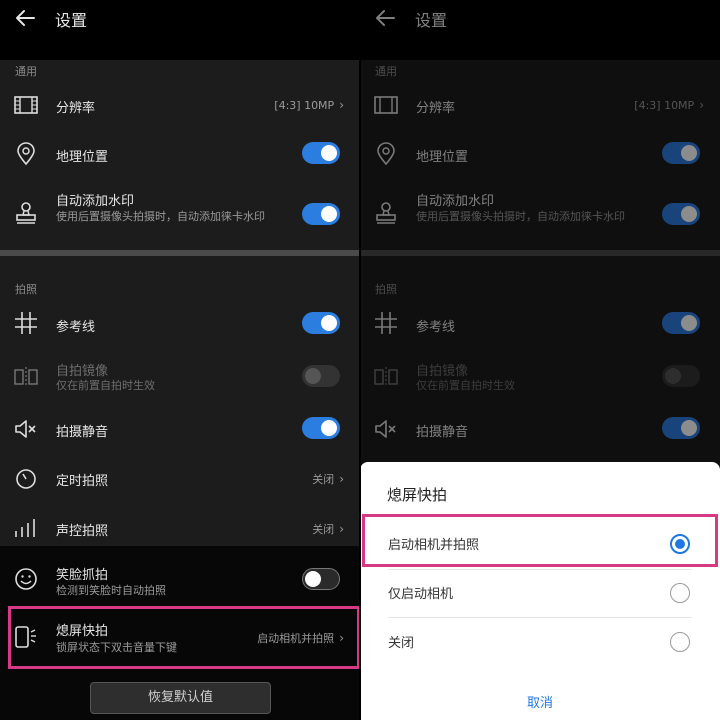 The height and width of the screenshot is (720, 720). Describe the element at coordinates (82, 575) in the screenshot. I see `row-title: 笑脸抓拍` at that location.